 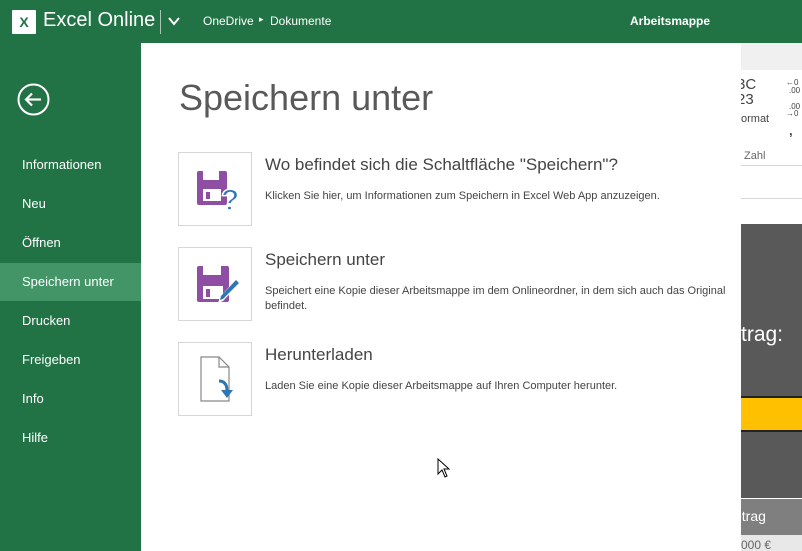 What do you see at coordinates (747, 99) in the screenshot?
I see `ribbon-text: 23` at bounding box center [747, 99].